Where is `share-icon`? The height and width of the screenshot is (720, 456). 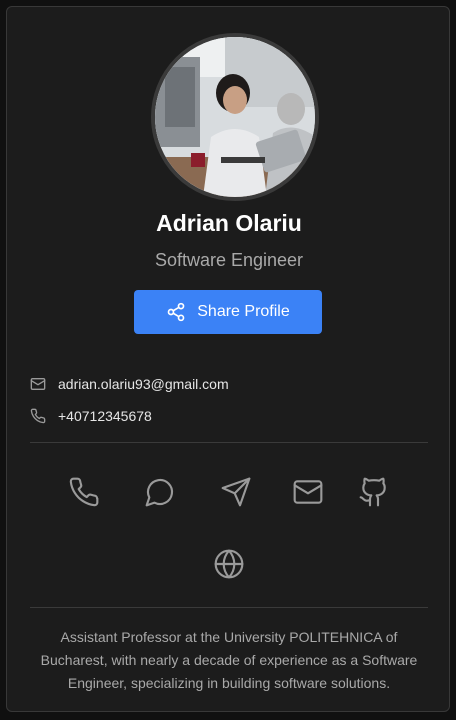 share-icon is located at coordinates (176, 312).